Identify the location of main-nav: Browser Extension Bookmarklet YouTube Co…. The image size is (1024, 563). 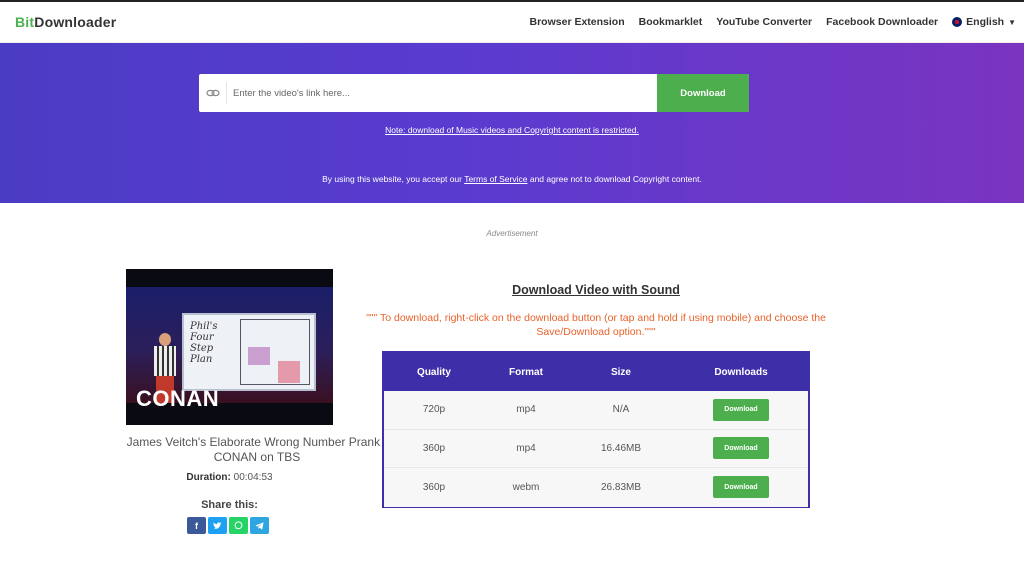
(773, 22).